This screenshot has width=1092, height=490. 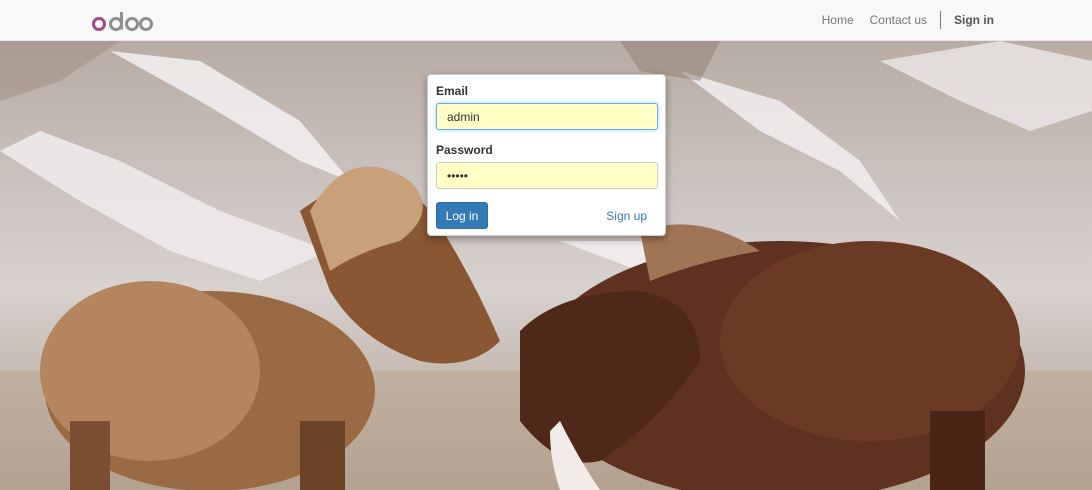 I want to click on nav-divider, so click(x=940, y=20).